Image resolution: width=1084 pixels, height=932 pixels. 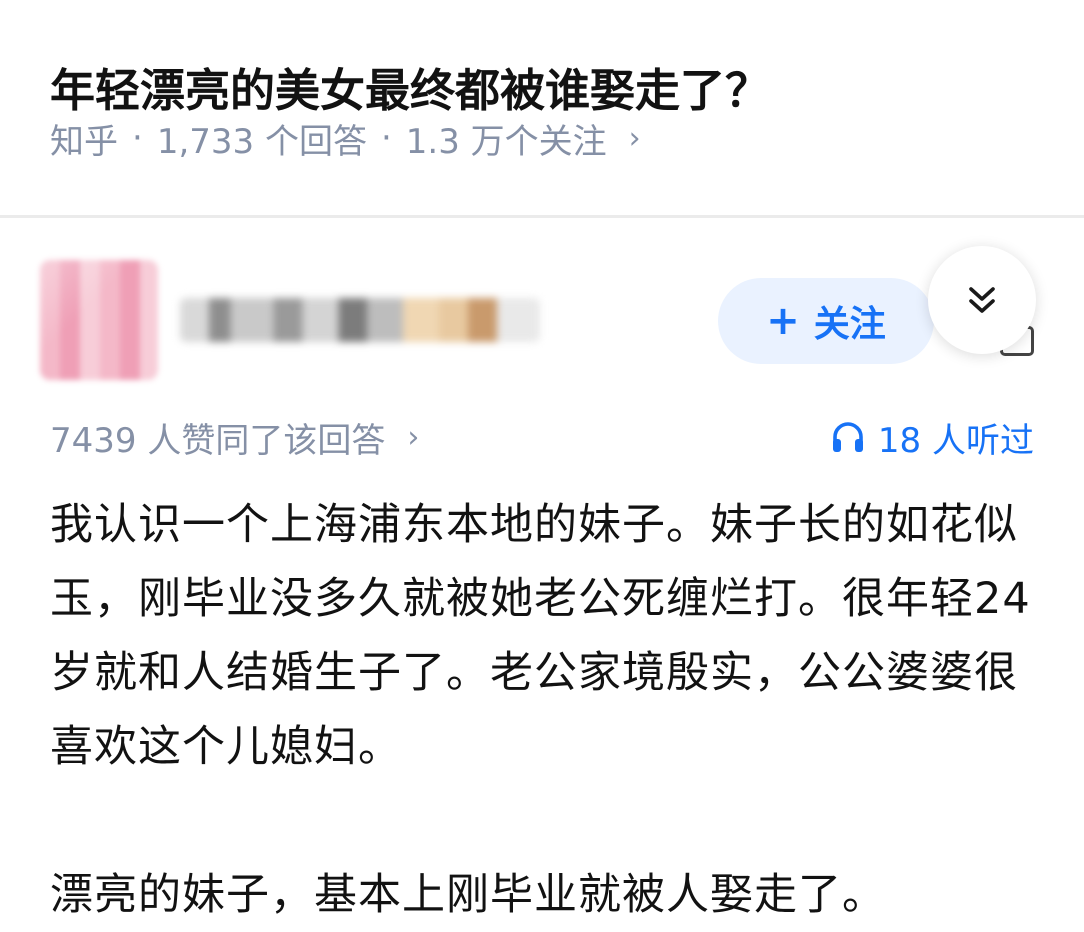 I want to click on collapse-button, so click(x=982, y=300).